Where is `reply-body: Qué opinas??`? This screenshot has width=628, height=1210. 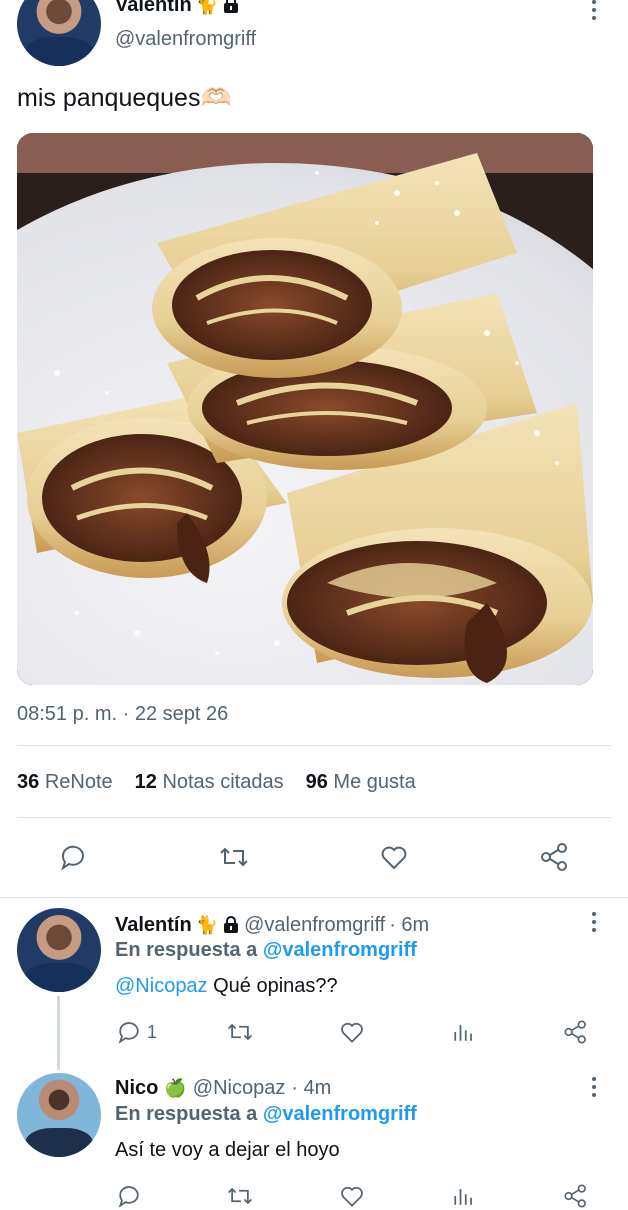
reply-body: Qué opinas?? is located at coordinates (275, 986).